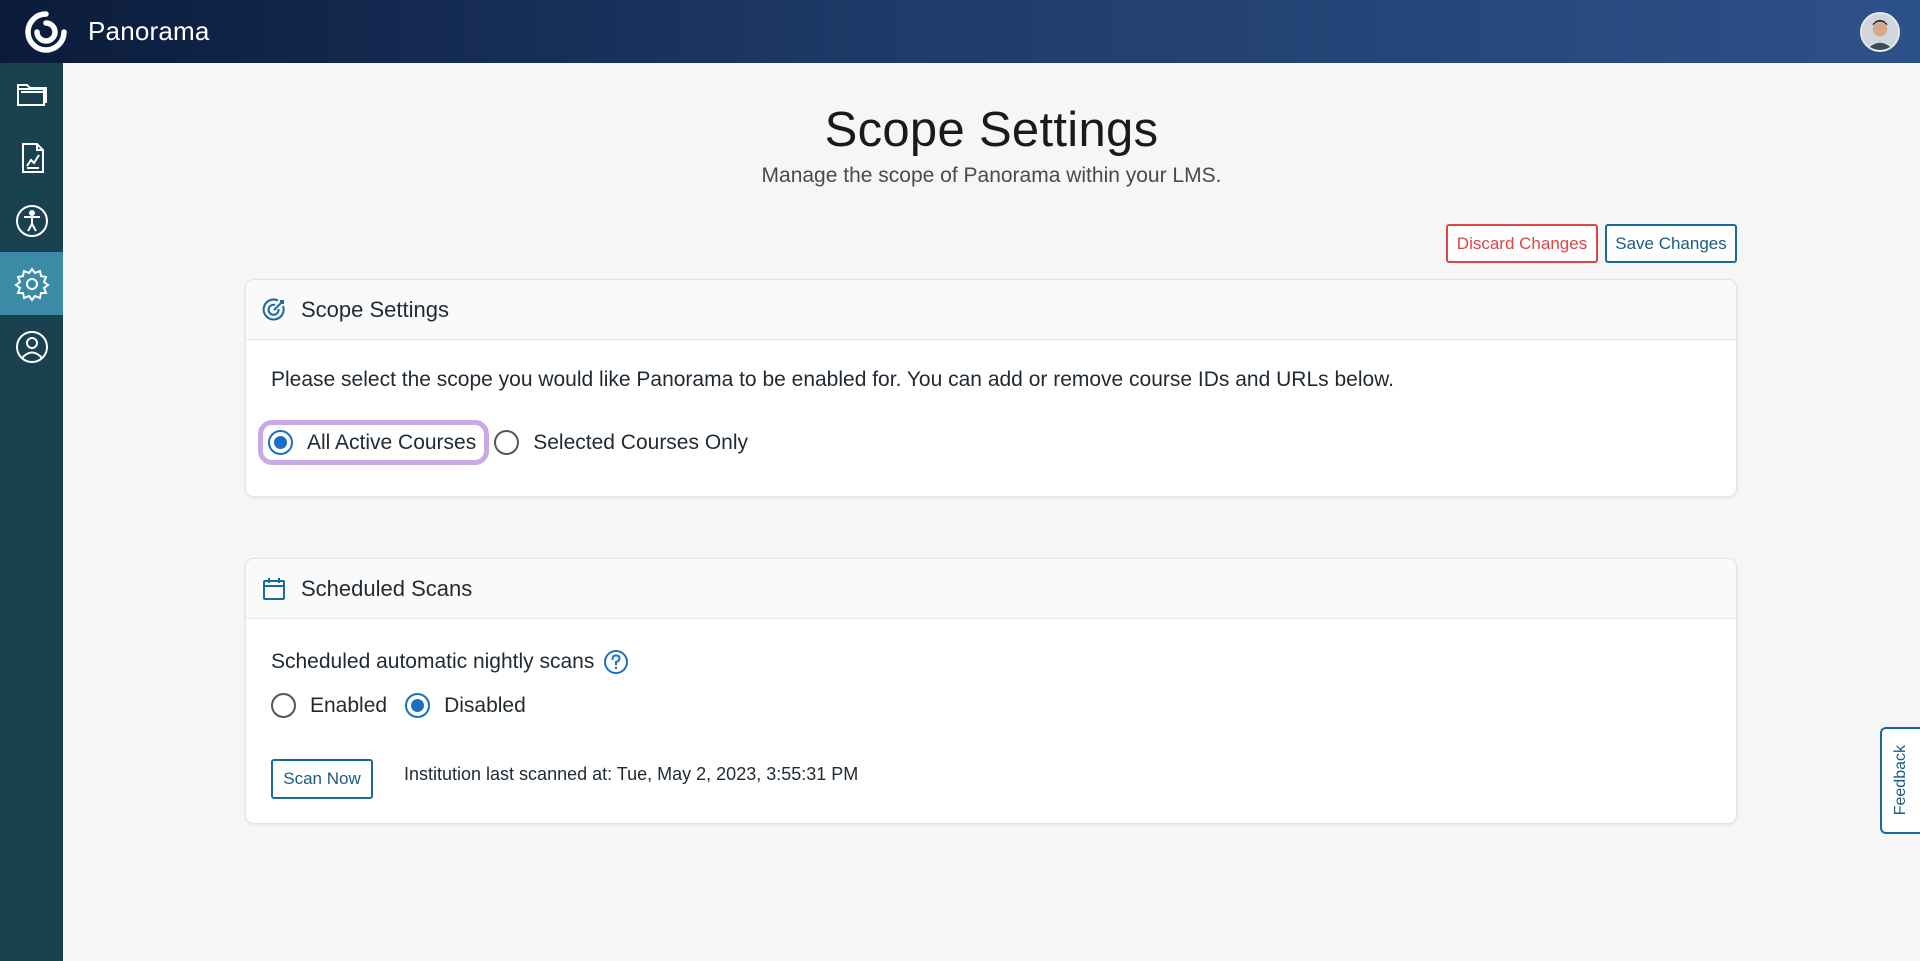 Image resolution: width=1920 pixels, height=961 pixels. I want to click on top-bar: Panorama, so click(960, 31).